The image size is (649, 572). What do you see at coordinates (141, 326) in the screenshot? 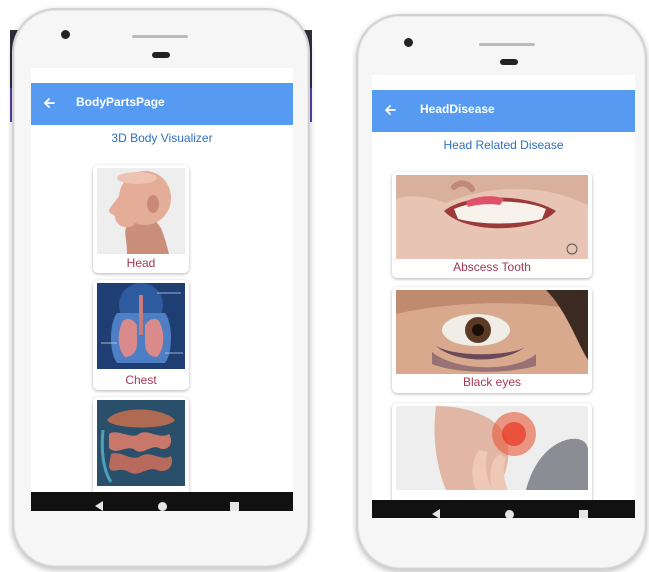
I see `chest-image` at bounding box center [141, 326].